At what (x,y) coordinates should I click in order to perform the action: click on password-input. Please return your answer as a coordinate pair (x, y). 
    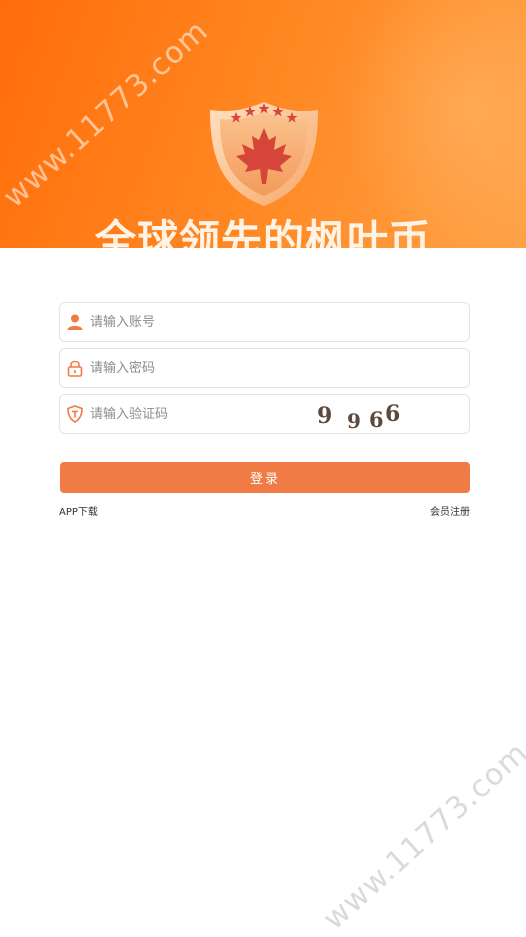
    Looking at the image, I should click on (205, 368).